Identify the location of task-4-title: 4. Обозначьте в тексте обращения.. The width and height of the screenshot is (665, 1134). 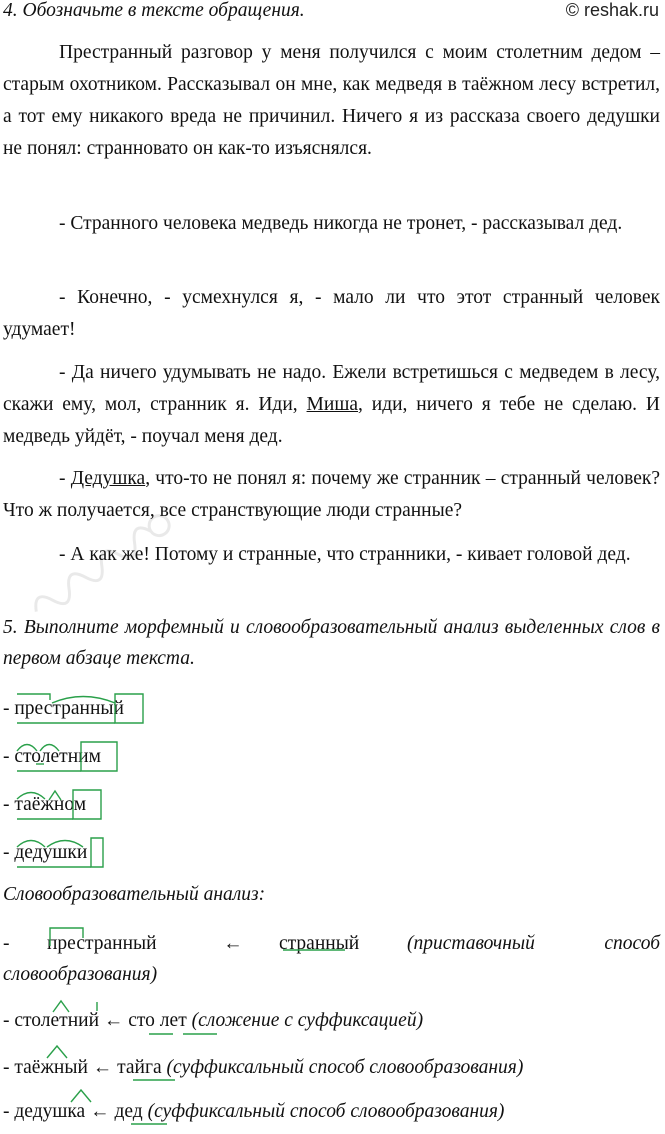
(154, 10).